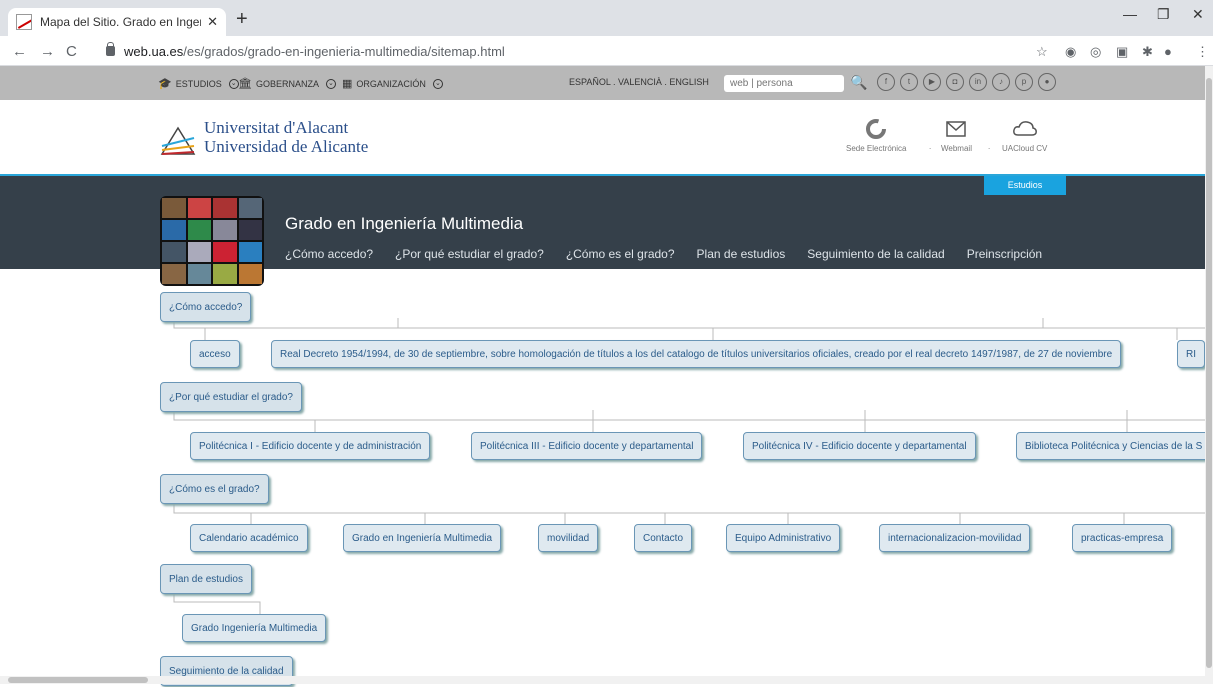  Describe the element at coordinates (231, 397) in the screenshot. I see `sitemap-section: ¿Por qué estudiar el grado?` at that location.